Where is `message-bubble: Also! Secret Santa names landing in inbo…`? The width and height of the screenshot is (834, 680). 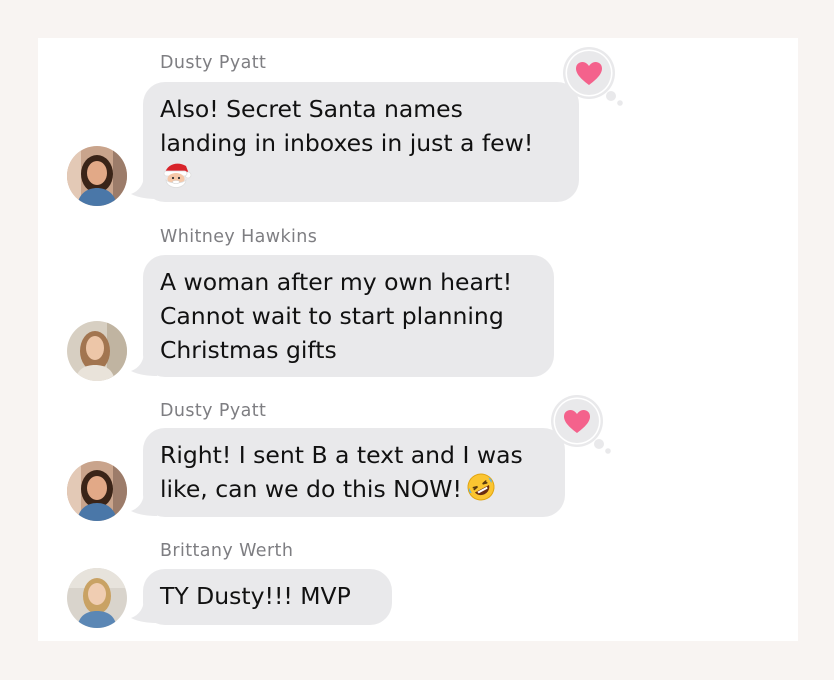 message-bubble: Also! Secret Santa names landing in inbo… is located at coordinates (361, 142).